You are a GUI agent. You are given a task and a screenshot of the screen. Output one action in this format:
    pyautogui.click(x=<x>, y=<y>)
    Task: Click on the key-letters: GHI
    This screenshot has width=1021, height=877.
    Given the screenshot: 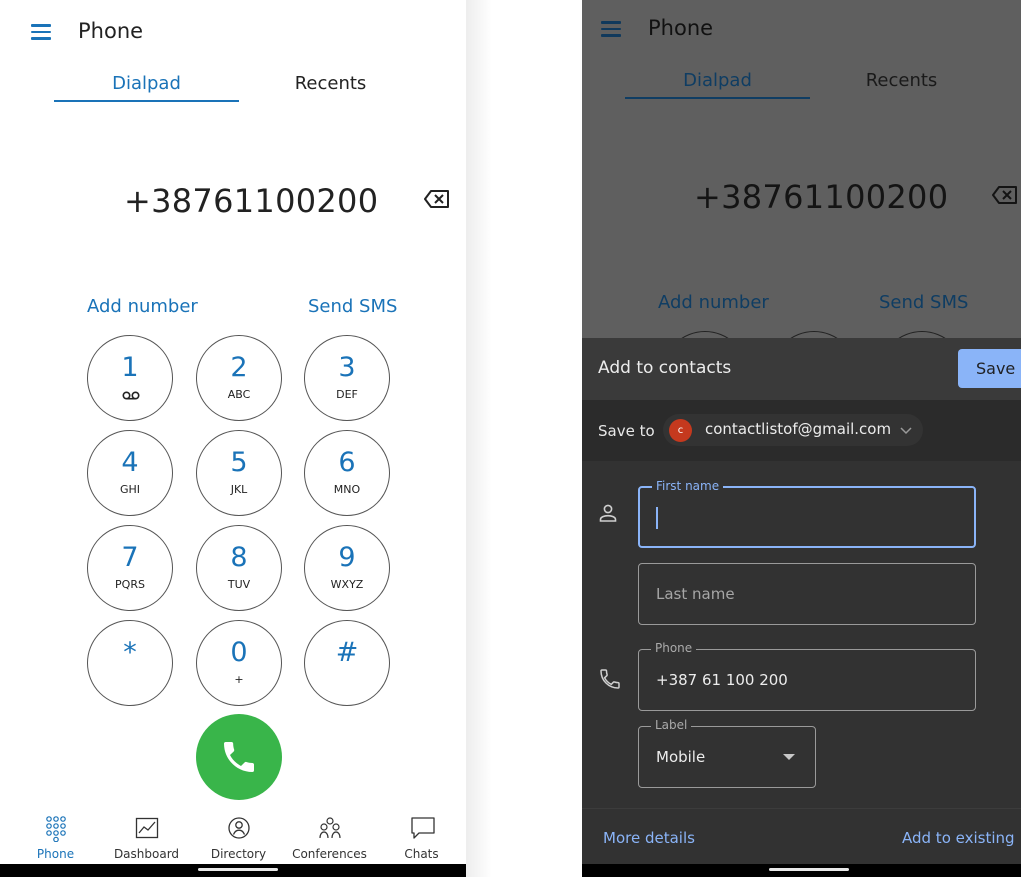 What is the action you would take?
    pyautogui.click(x=130, y=489)
    